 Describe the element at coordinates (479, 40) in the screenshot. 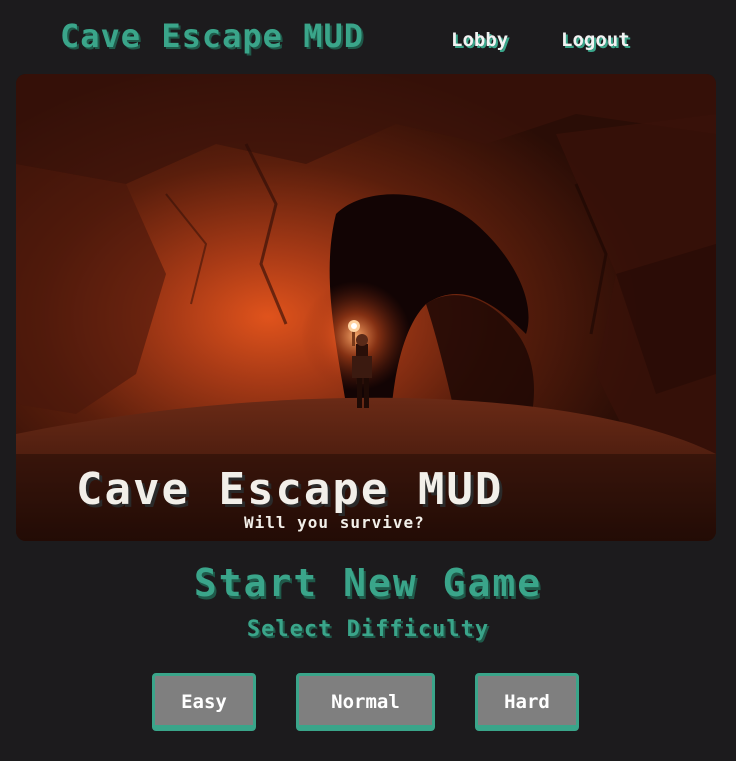

I see `nav-link-lobby: Lobby` at that location.